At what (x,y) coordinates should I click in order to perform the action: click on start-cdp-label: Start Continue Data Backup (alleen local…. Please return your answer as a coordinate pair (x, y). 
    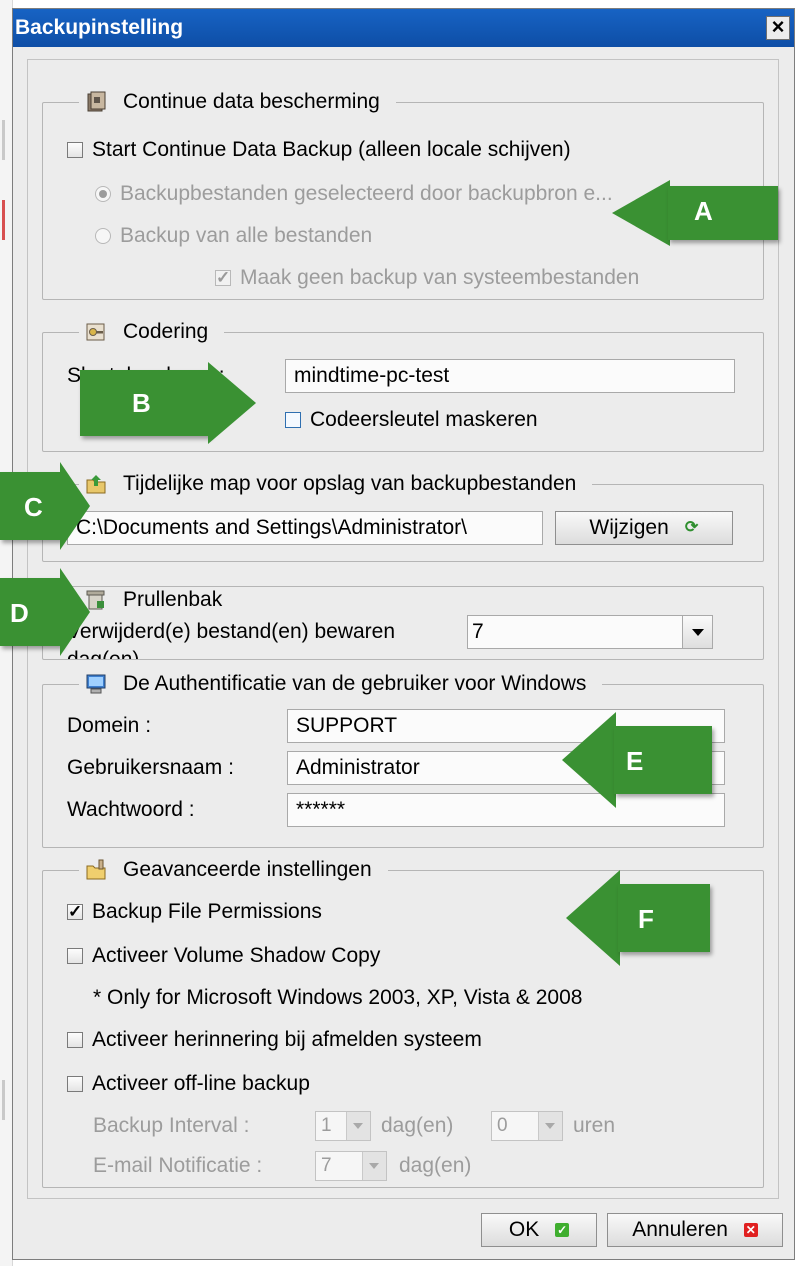
    Looking at the image, I should click on (331, 149).